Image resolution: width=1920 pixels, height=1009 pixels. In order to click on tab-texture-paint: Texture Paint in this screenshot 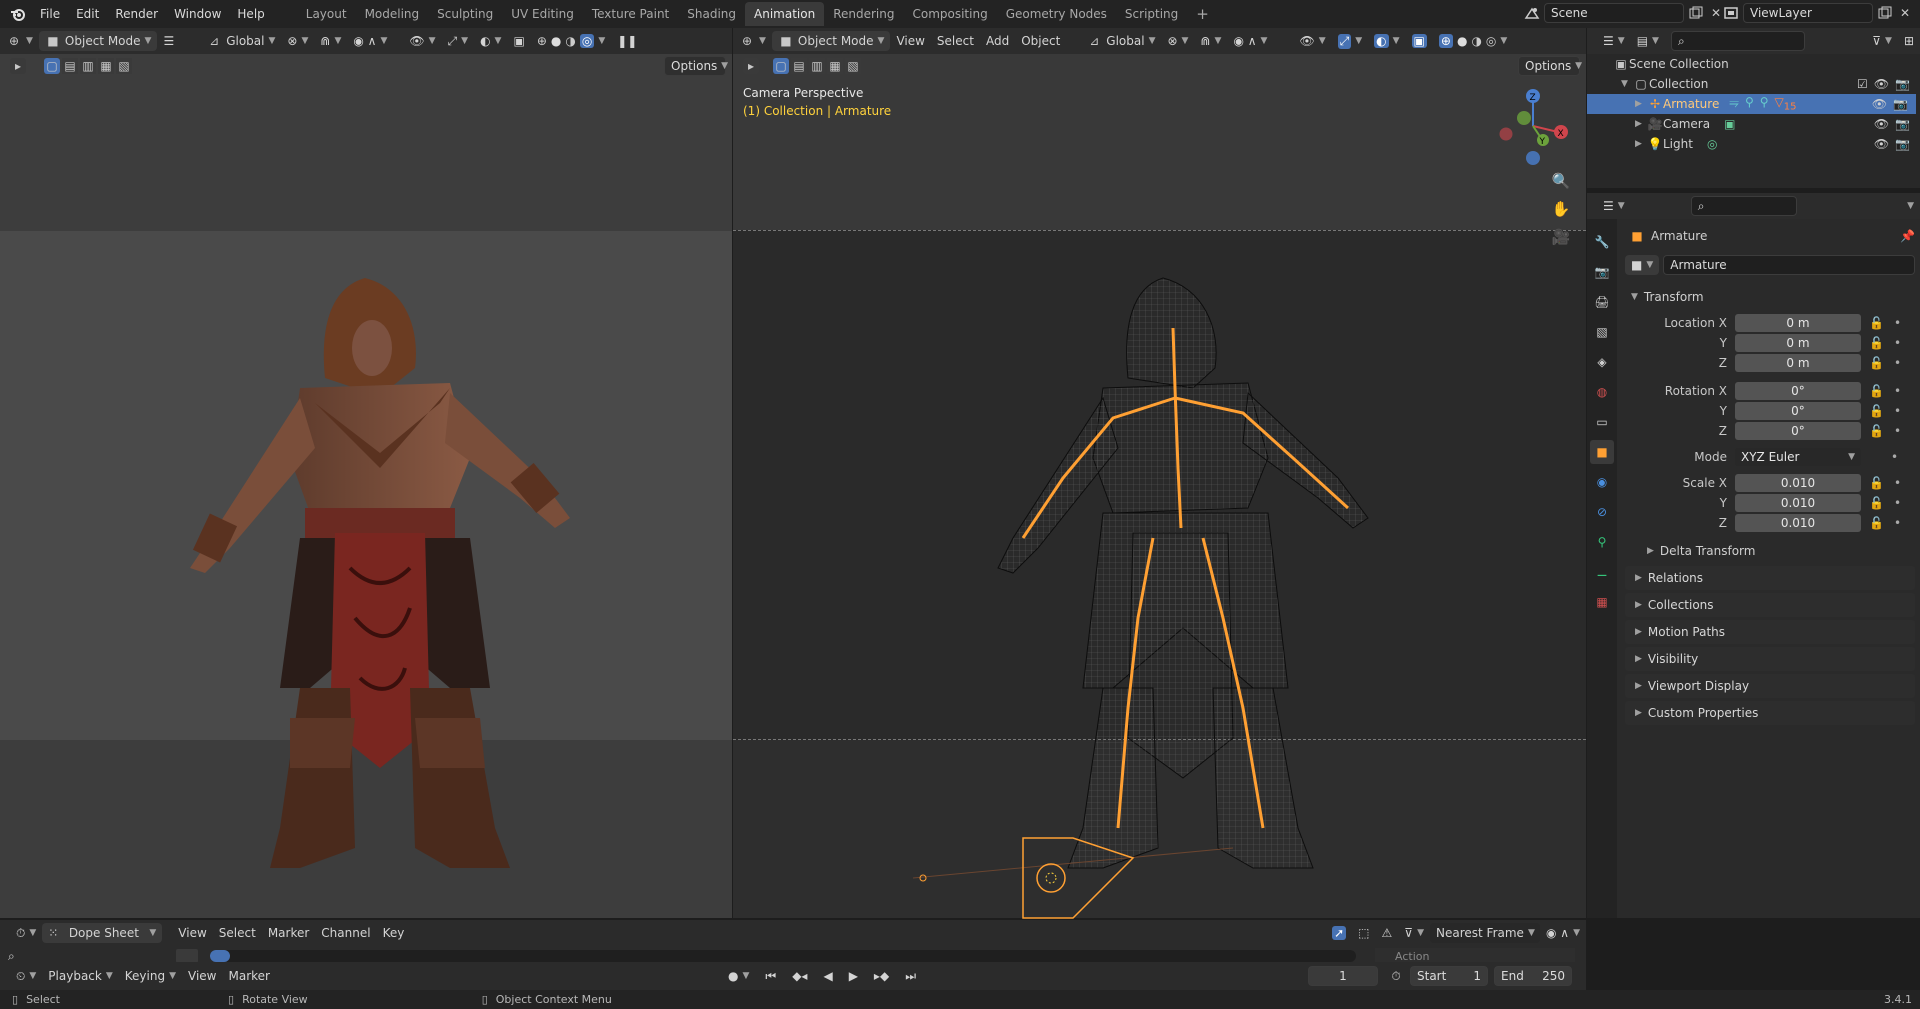, I will do `click(630, 14)`.